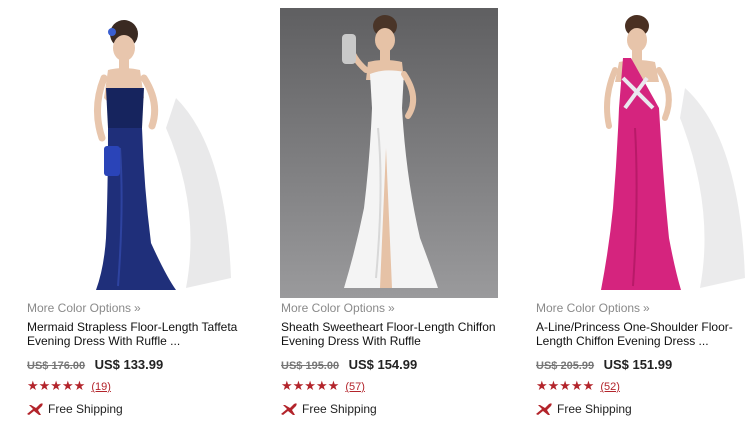 Image resolution: width=750 pixels, height=427 pixels. What do you see at coordinates (101, 387) in the screenshot?
I see `review-count-link: (19)` at bounding box center [101, 387].